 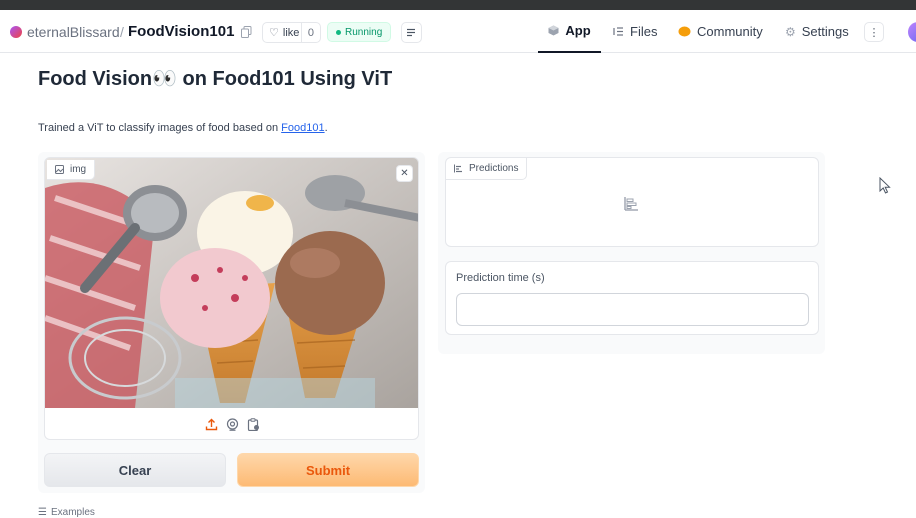 What do you see at coordinates (253, 424) in the screenshot?
I see `clipboard-icon` at bounding box center [253, 424].